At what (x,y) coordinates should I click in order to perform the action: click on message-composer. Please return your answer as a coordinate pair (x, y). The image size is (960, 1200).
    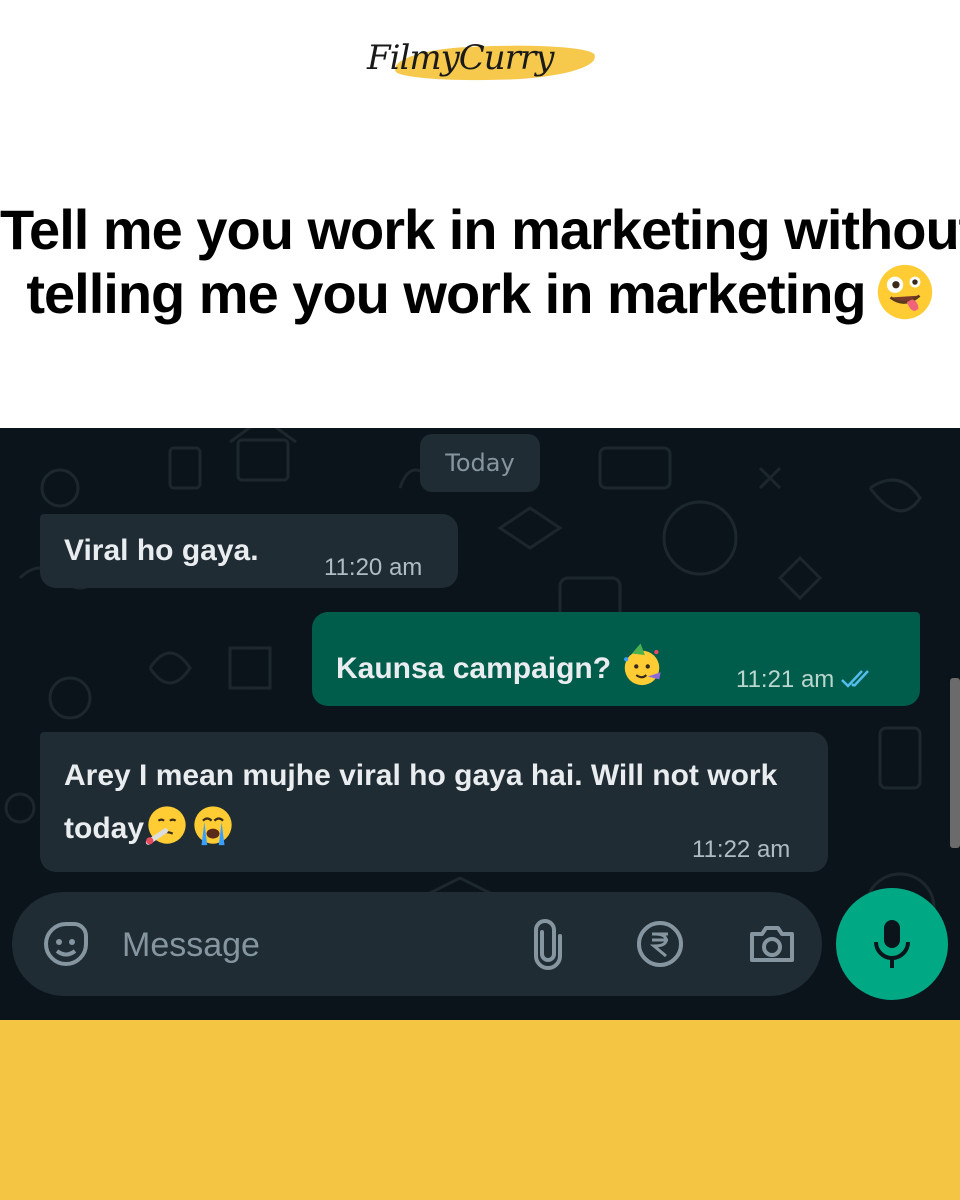
    Looking at the image, I should click on (417, 944).